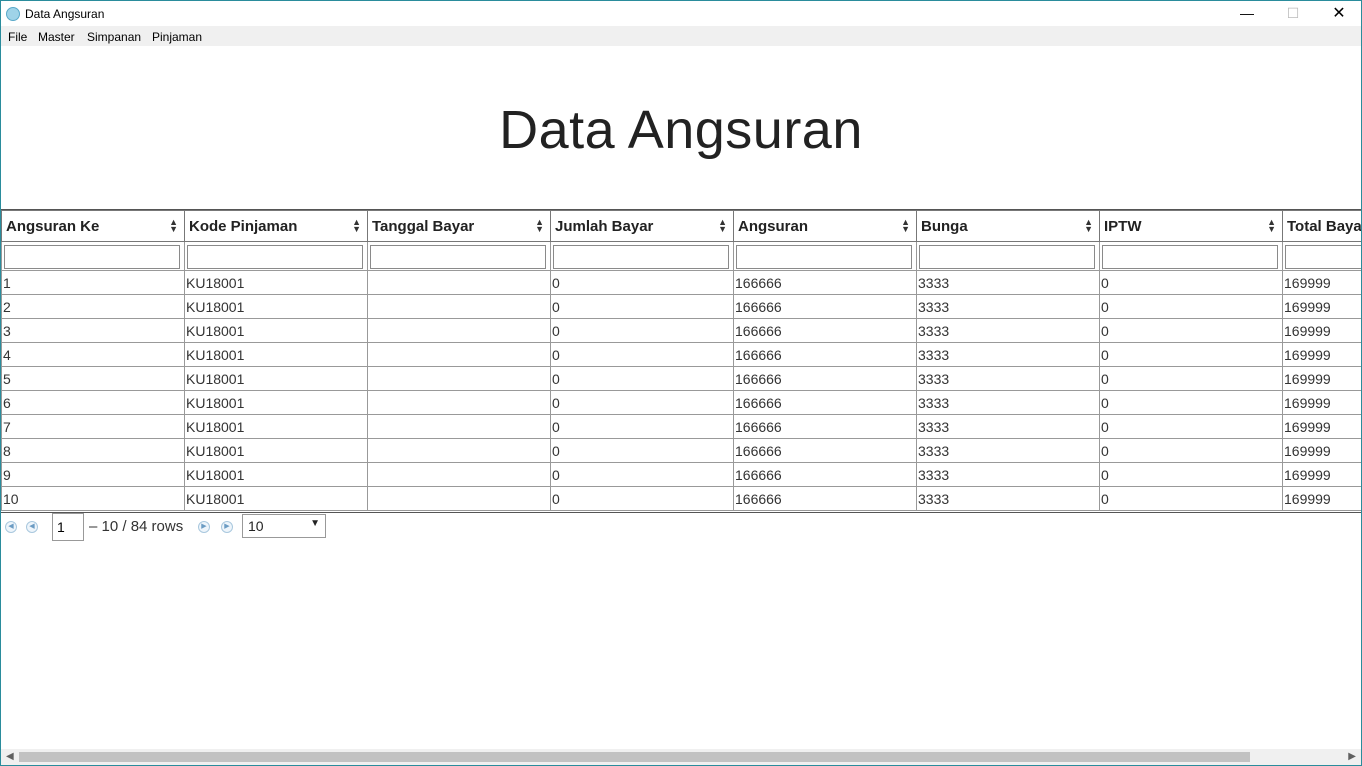 The height and width of the screenshot is (766, 1362). I want to click on column-header: Angsuran ▲ ▼, so click(825, 226).